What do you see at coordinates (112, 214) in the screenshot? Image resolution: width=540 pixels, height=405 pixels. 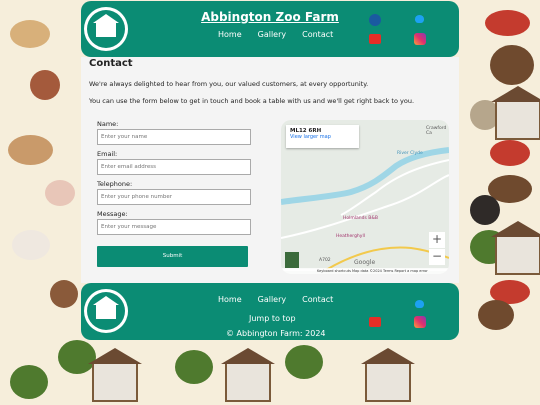 I see `message-label: Message:` at bounding box center [112, 214].